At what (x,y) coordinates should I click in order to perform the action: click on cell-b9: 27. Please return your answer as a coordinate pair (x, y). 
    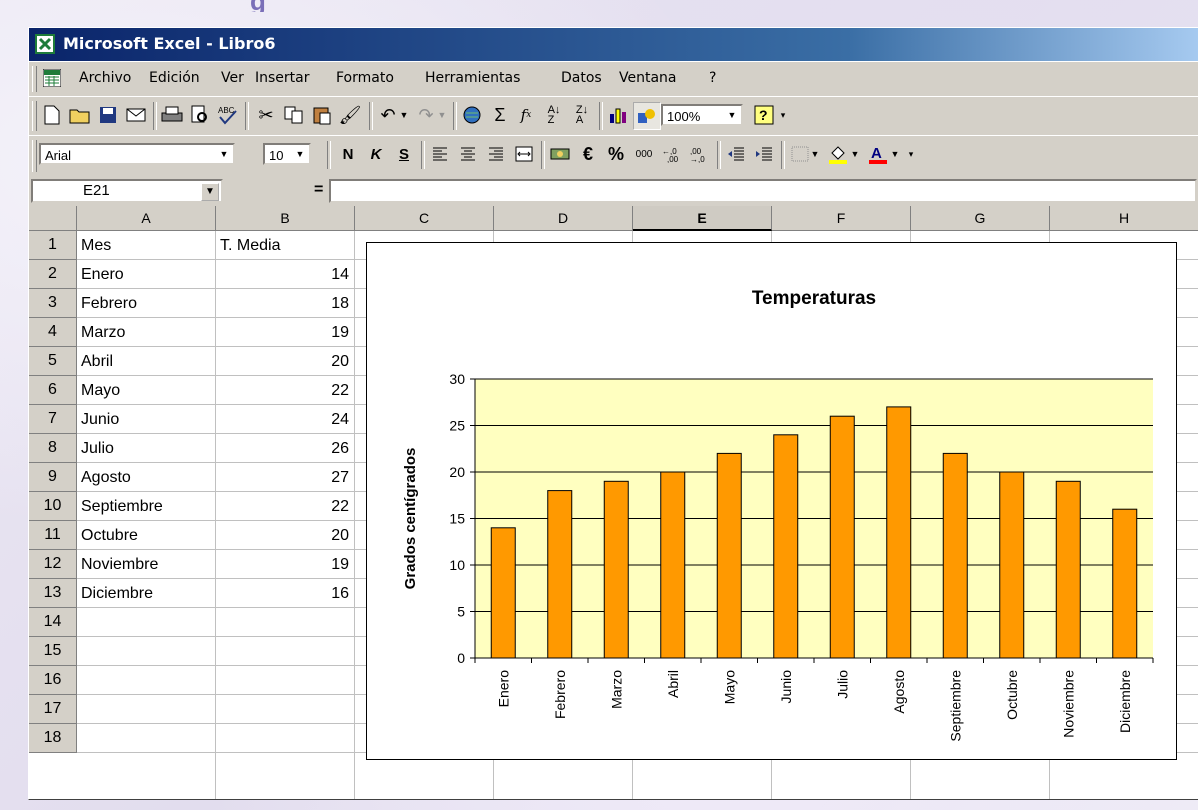
    Looking at the image, I should click on (285, 477).